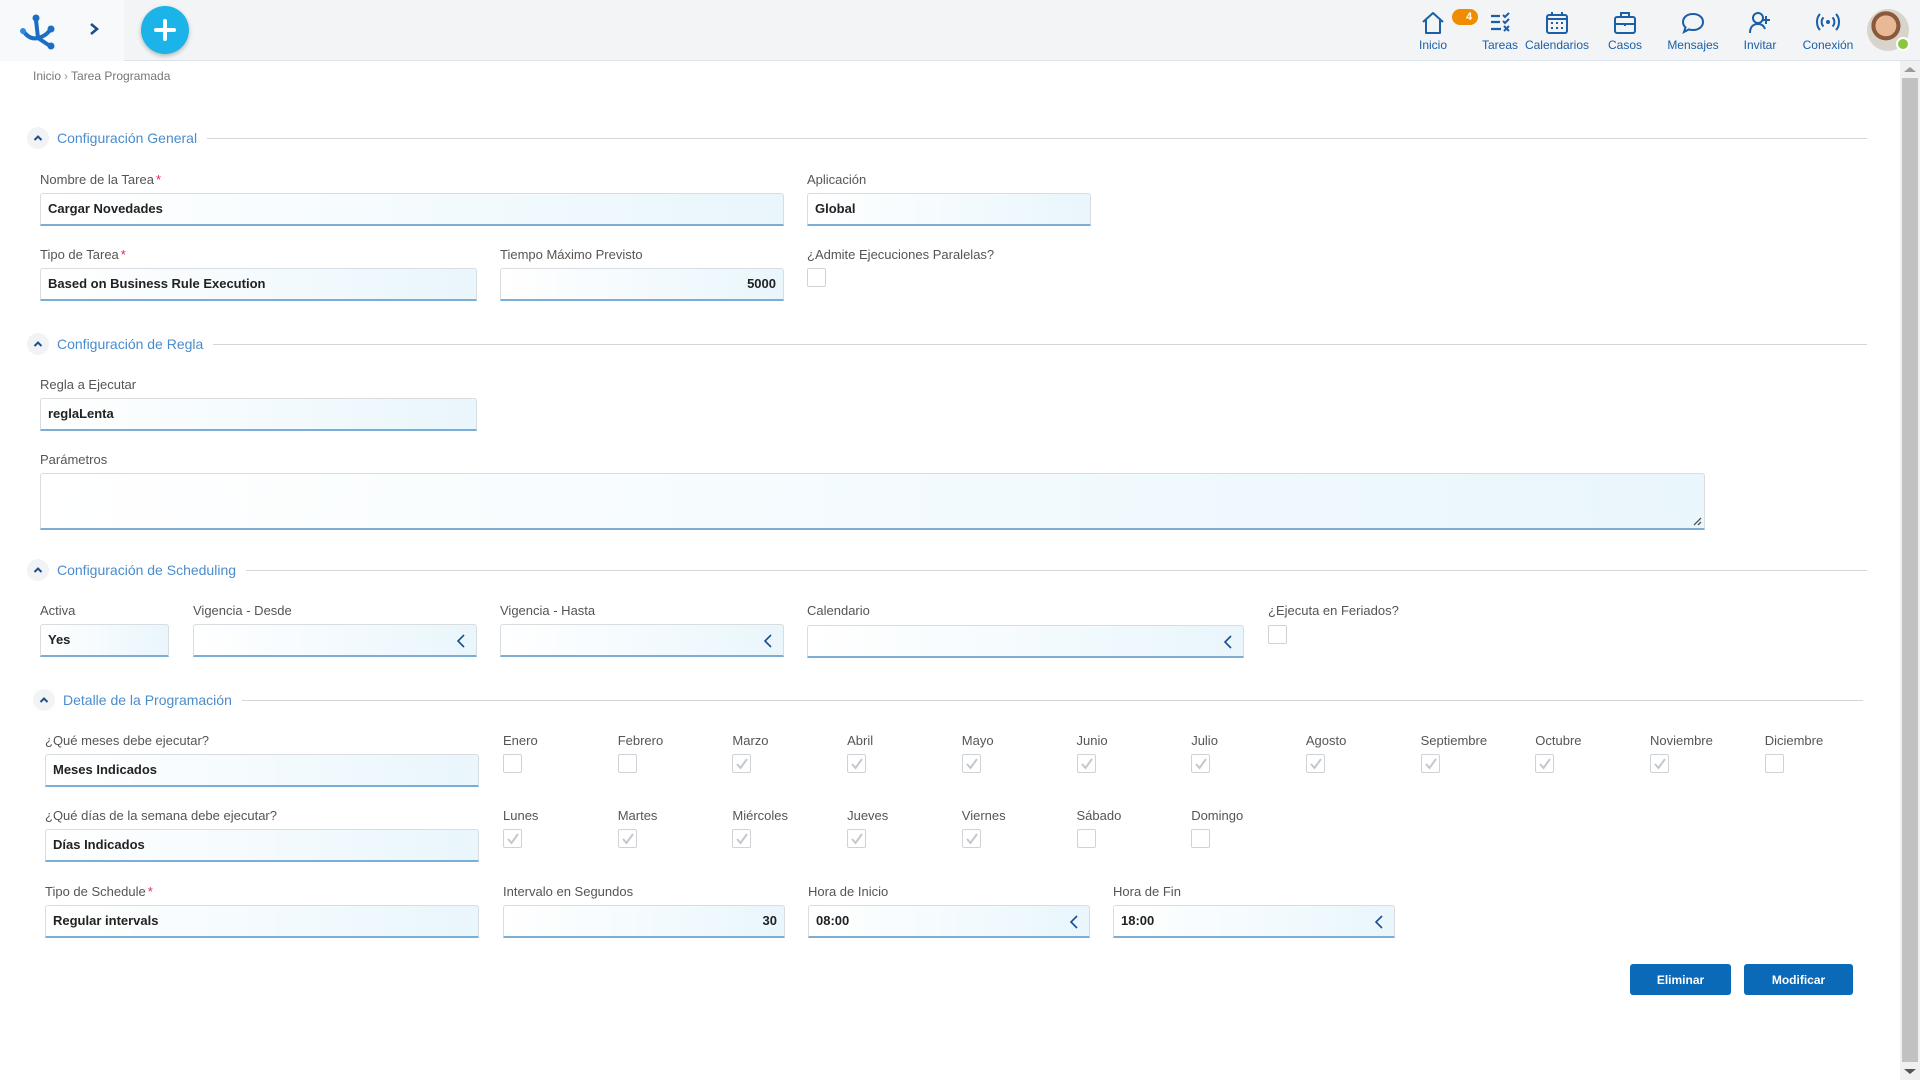  Describe the element at coordinates (837, 179) in the screenshot. I see `aplicacion-label: Aplicación` at that location.